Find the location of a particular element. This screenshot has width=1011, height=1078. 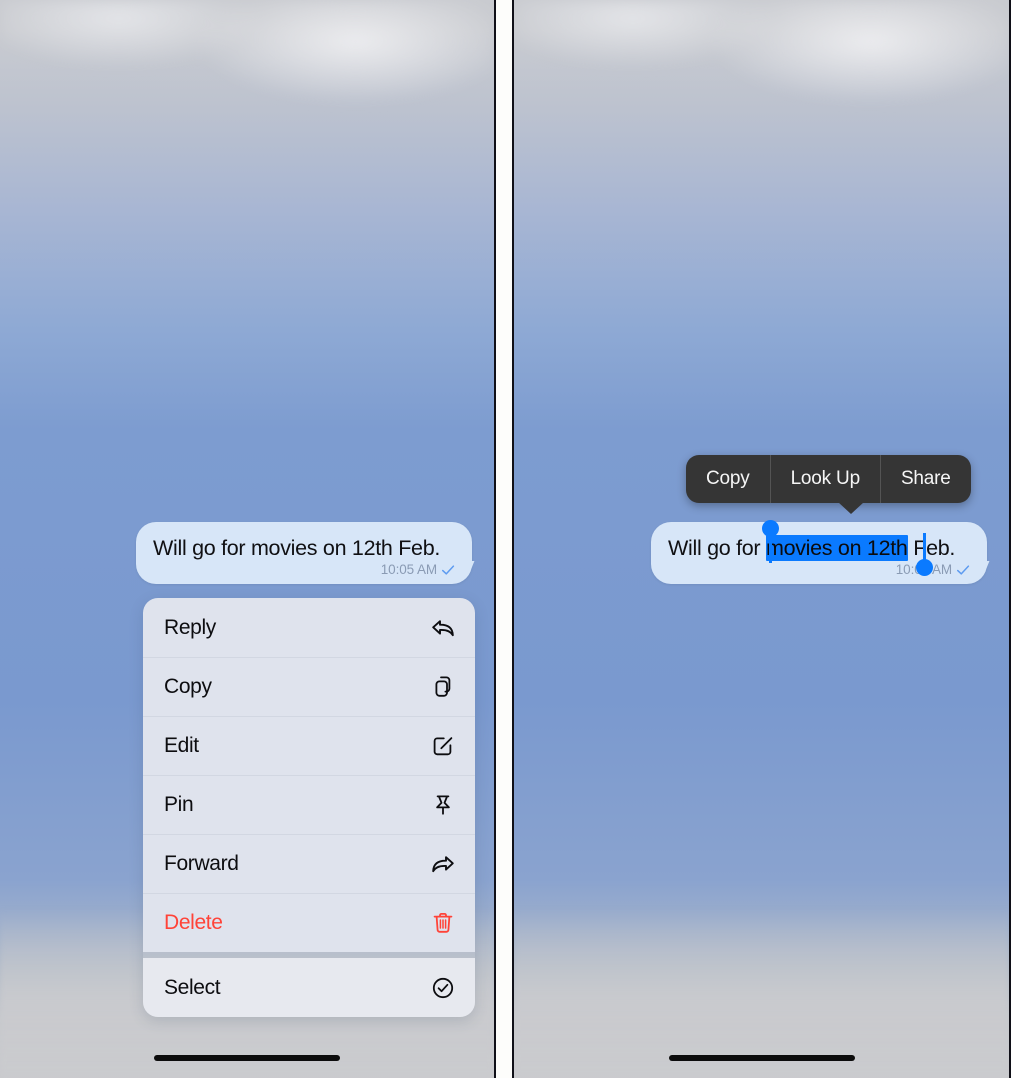

selection-handle-end is located at coordinates (924, 554).